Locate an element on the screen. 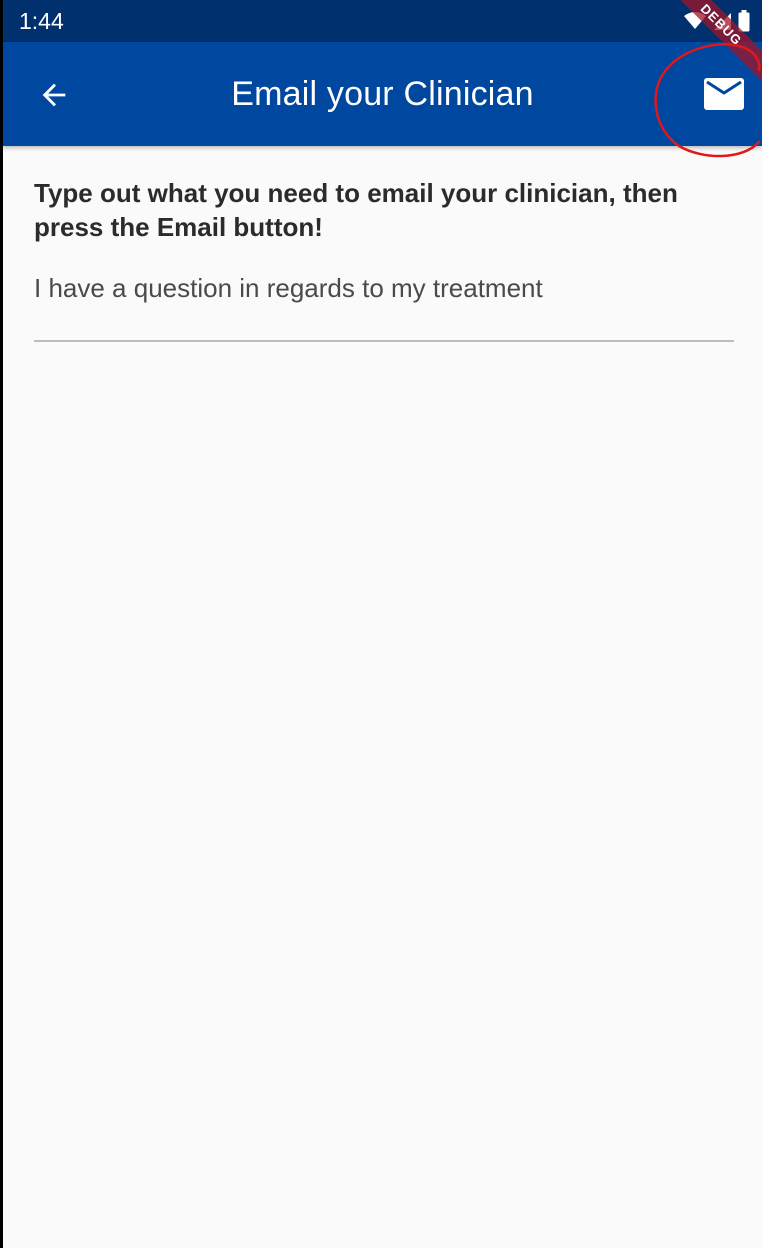  message-input is located at coordinates (384, 288).